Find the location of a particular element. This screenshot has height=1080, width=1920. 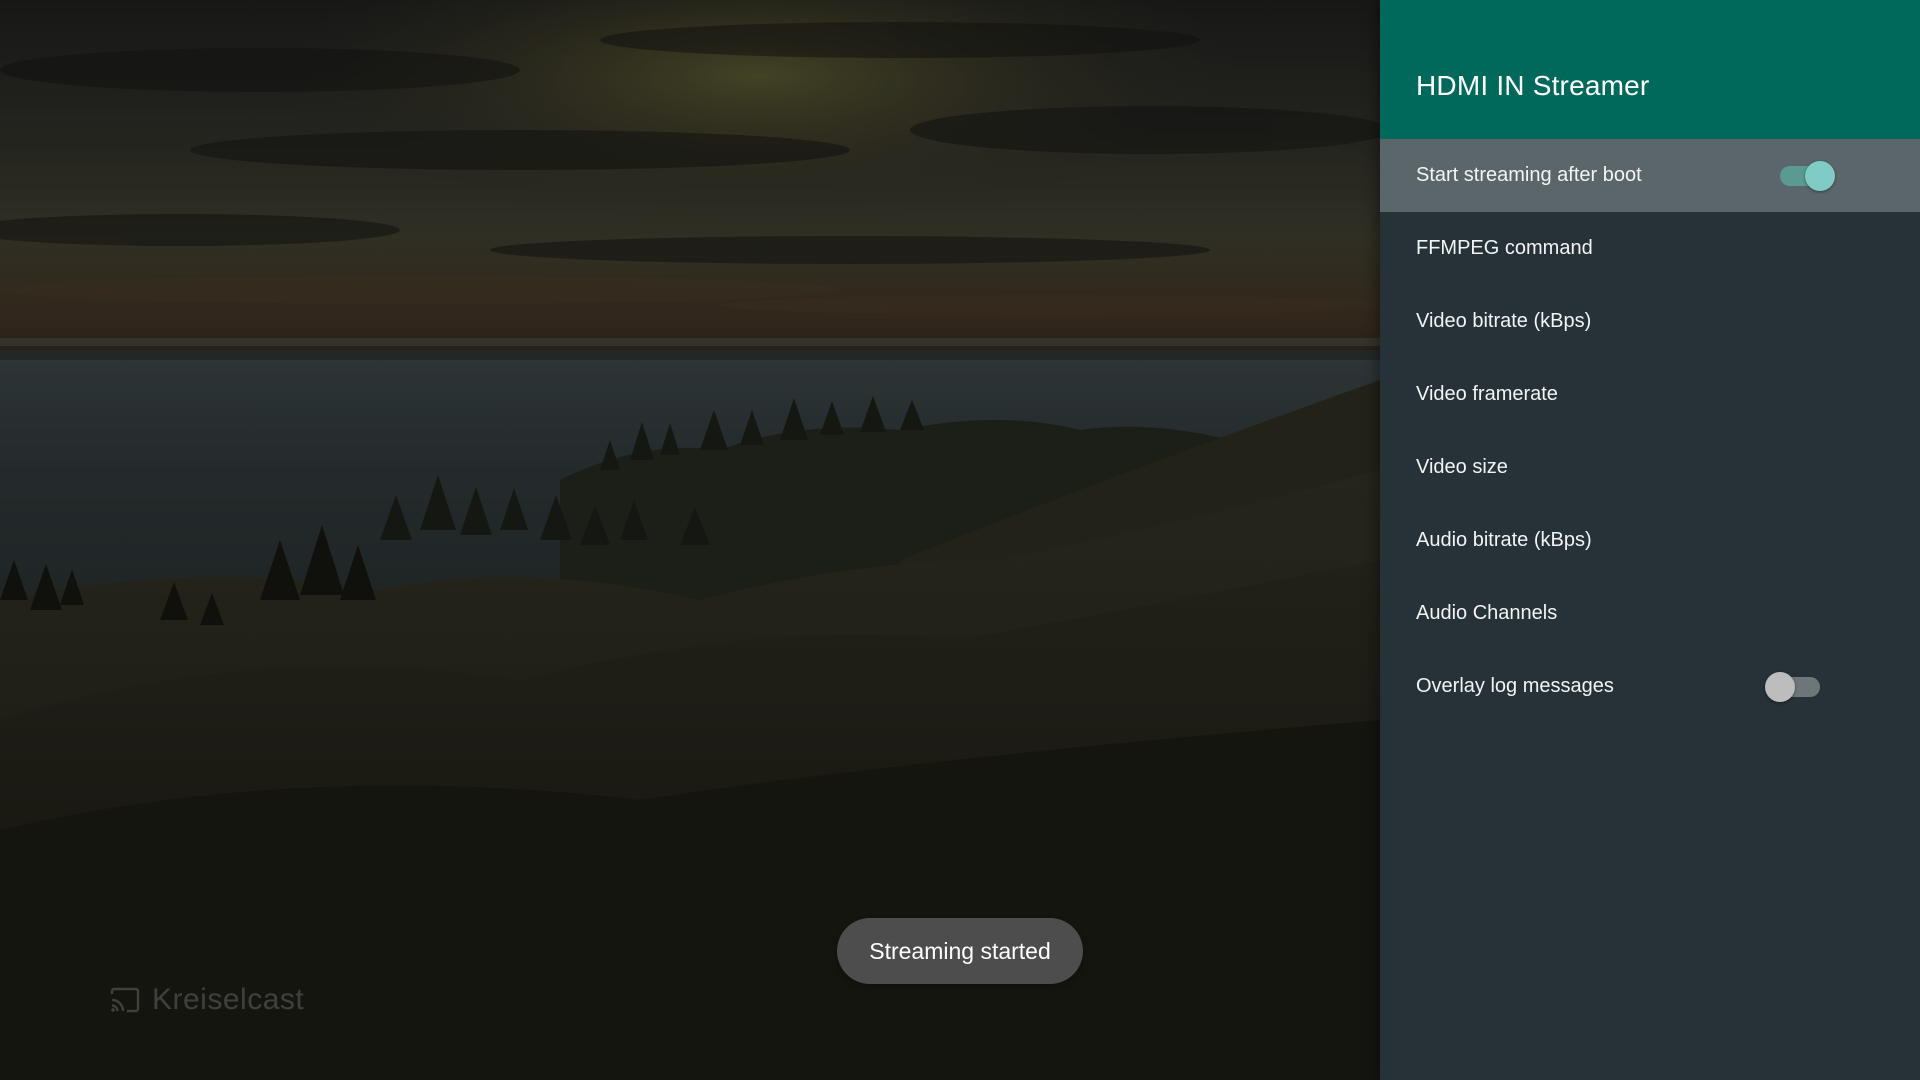

toggle-switch-on is located at coordinates (1807, 175).